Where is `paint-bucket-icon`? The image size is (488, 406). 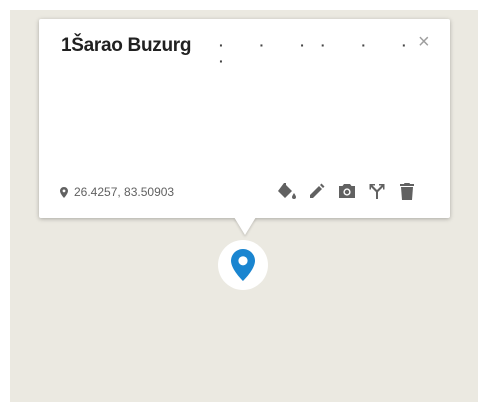 paint-bucket-icon is located at coordinates (287, 191).